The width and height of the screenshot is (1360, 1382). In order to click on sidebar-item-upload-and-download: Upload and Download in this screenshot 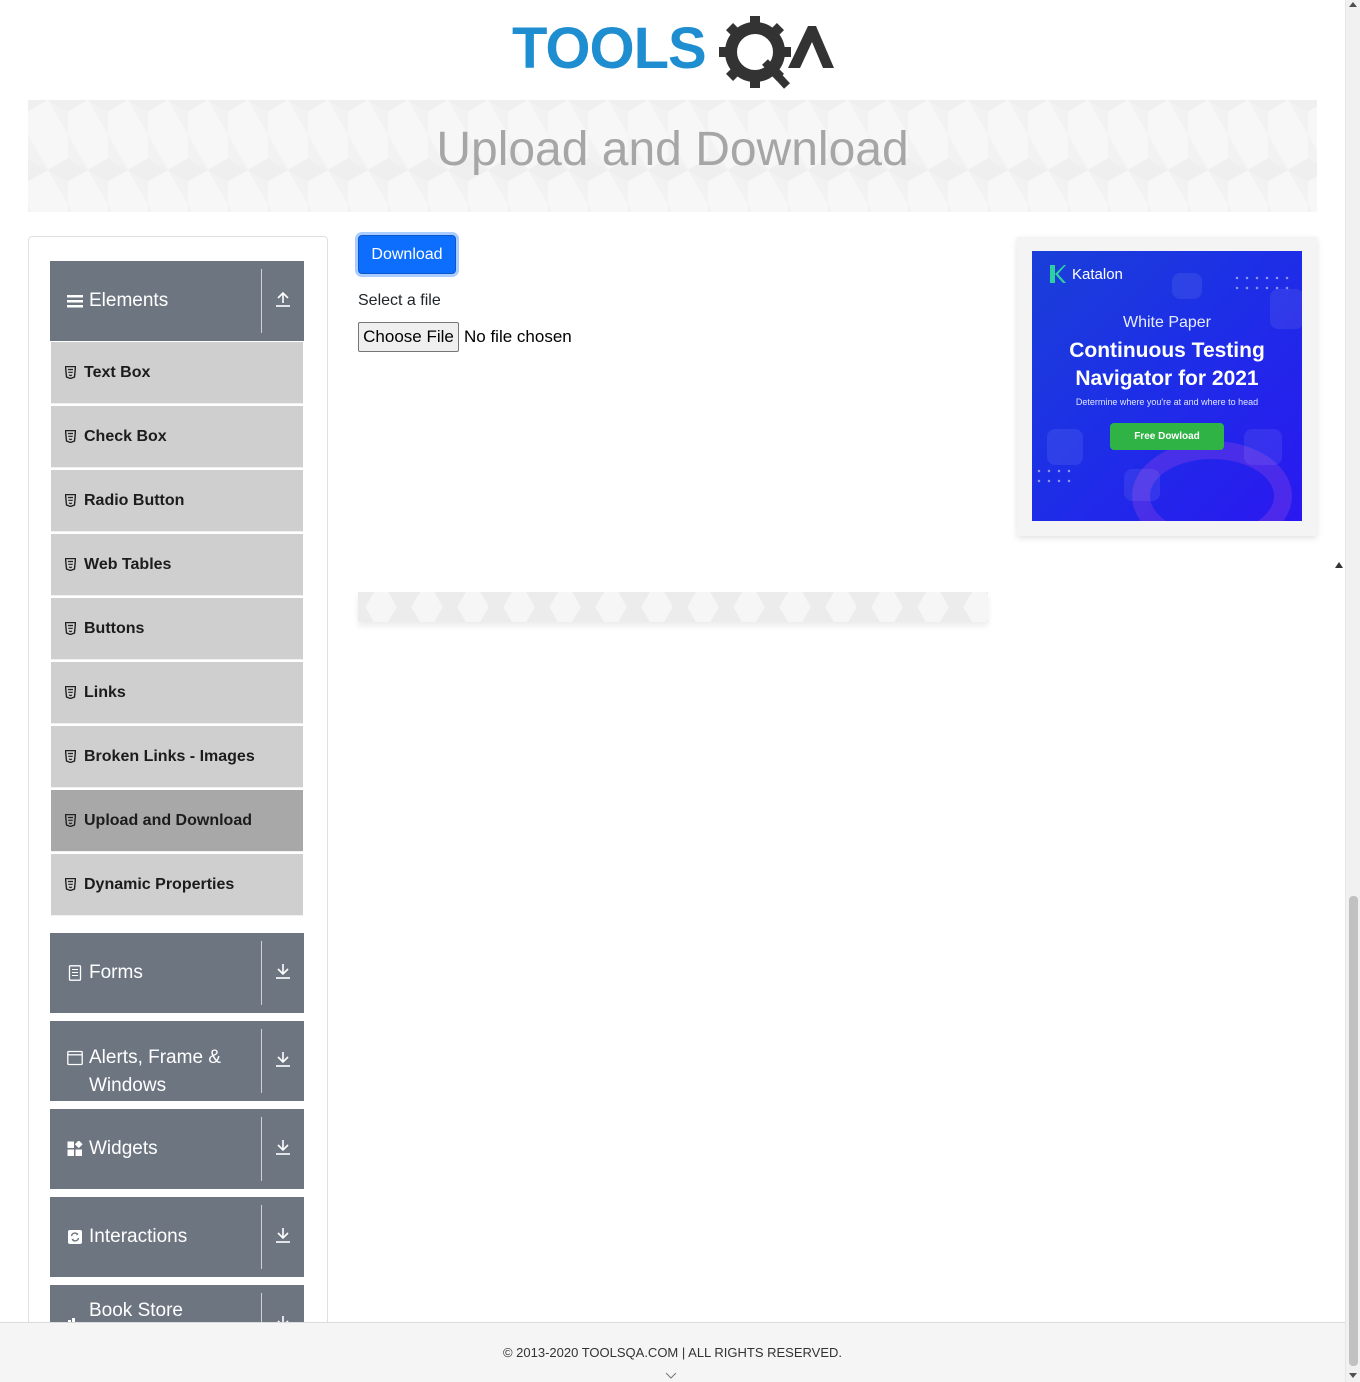, I will do `click(177, 821)`.